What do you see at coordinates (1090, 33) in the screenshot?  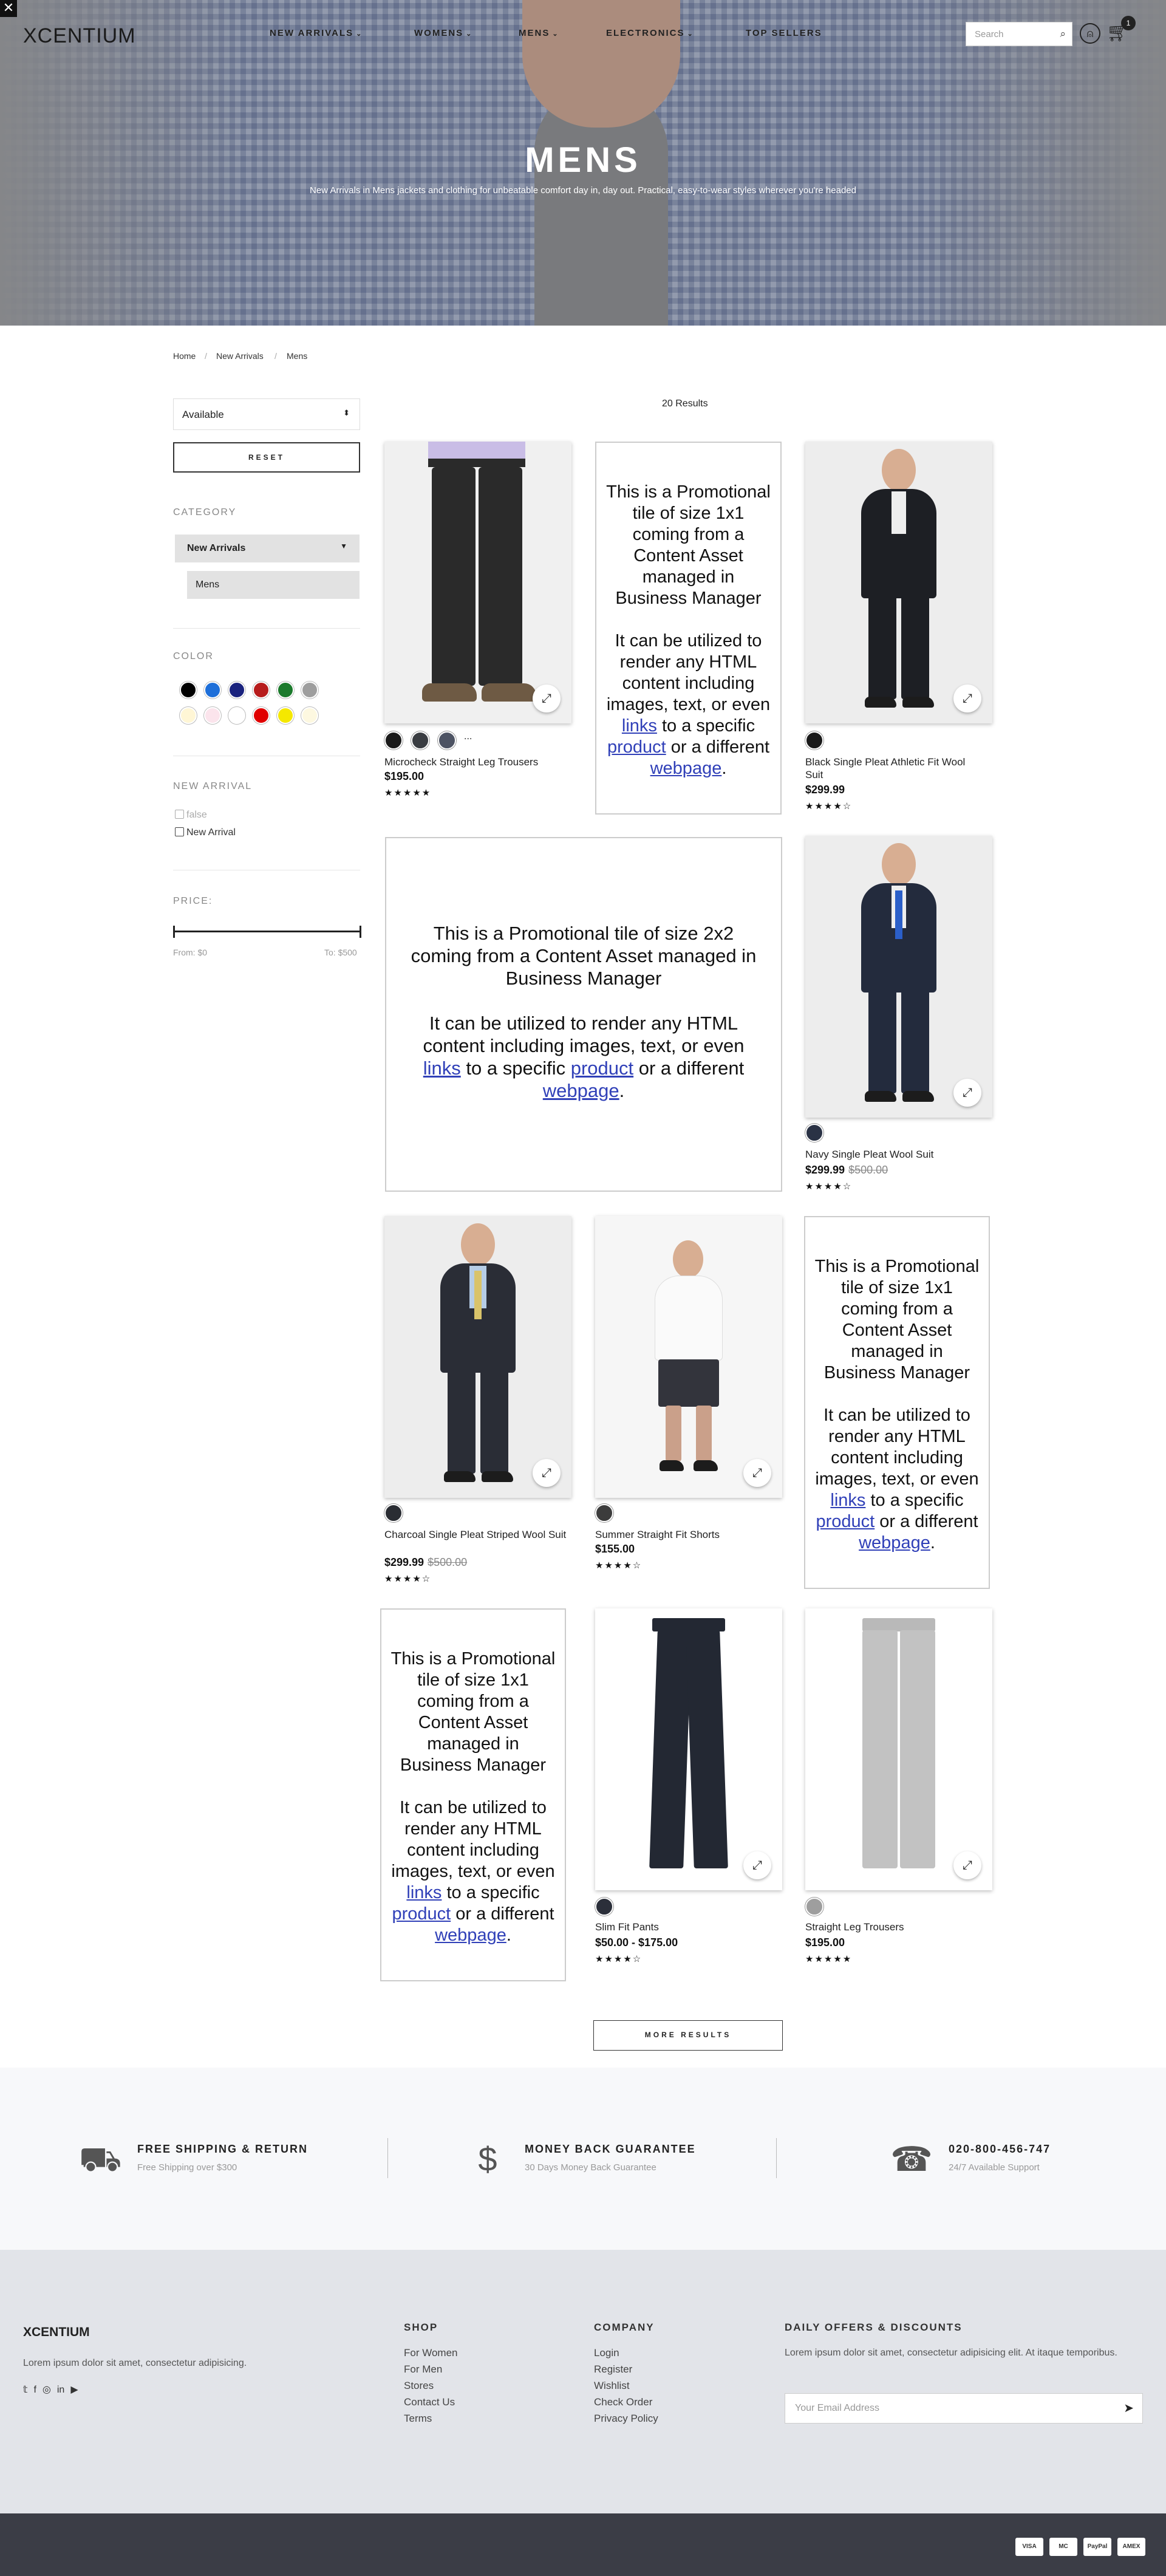 I see `account-icon: ⍝` at bounding box center [1090, 33].